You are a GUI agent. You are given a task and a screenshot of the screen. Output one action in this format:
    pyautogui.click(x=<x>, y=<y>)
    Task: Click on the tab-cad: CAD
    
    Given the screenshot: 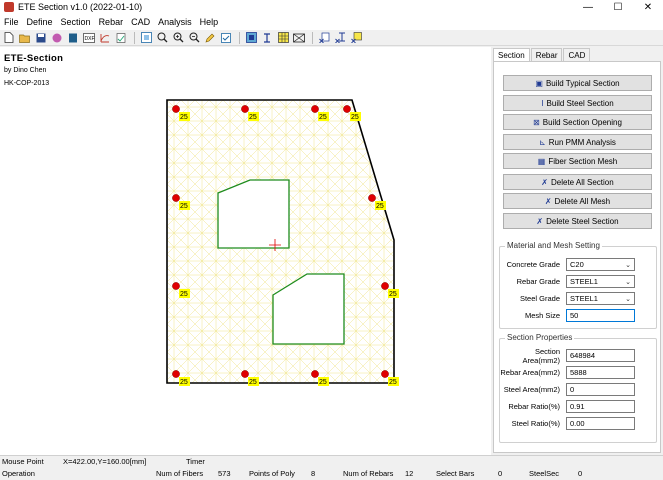 What is the action you would take?
    pyautogui.click(x=577, y=54)
    